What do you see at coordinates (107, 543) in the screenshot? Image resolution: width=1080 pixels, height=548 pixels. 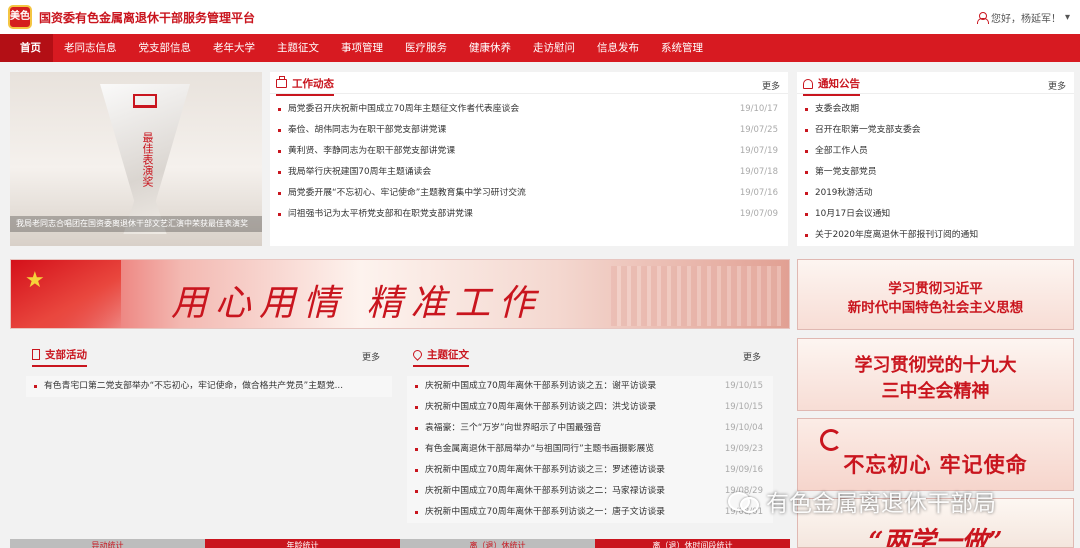 I see `tab-change-stats: 异动统计` at bounding box center [107, 543].